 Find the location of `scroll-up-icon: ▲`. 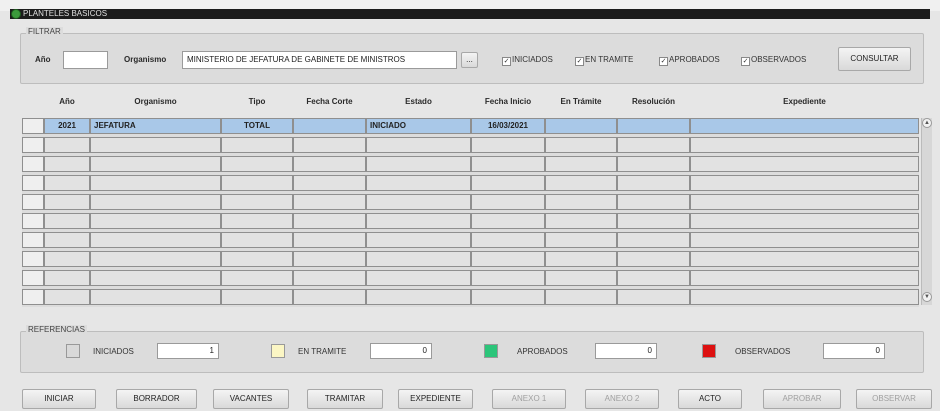

scroll-up-icon: ▲ is located at coordinates (927, 123).